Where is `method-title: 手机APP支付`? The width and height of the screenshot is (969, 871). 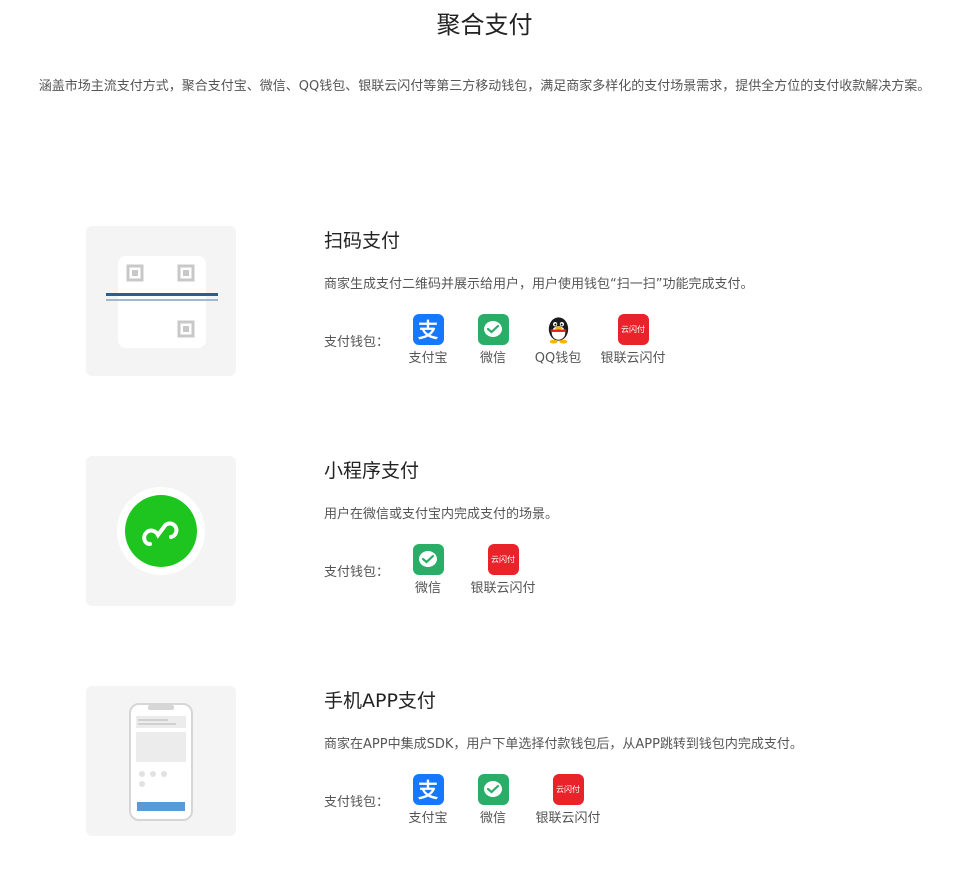
method-title: 手机APP支付 is located at coordinates (380, 701).